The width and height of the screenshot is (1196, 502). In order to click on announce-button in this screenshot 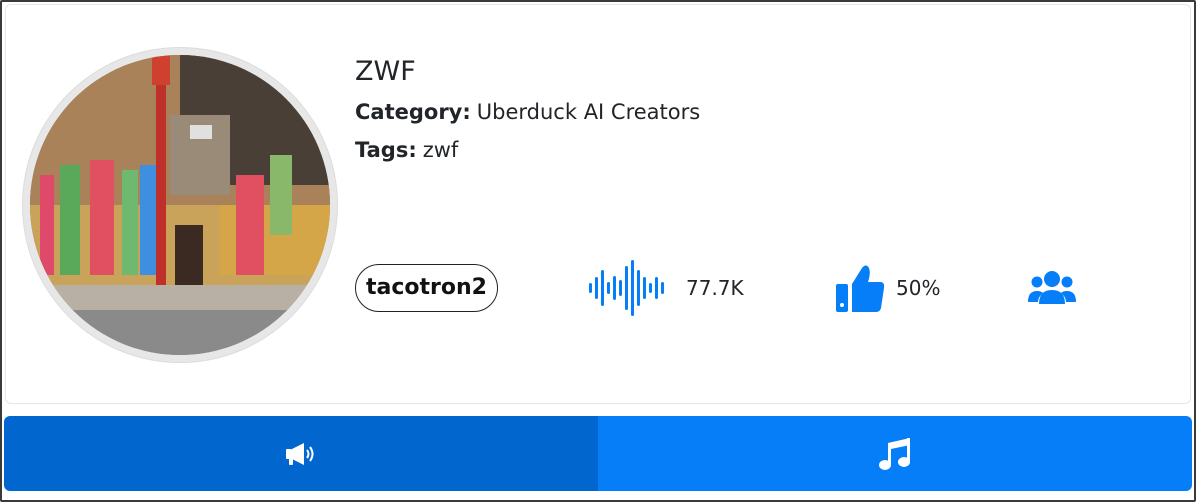, I will do `click(301, 453)`.